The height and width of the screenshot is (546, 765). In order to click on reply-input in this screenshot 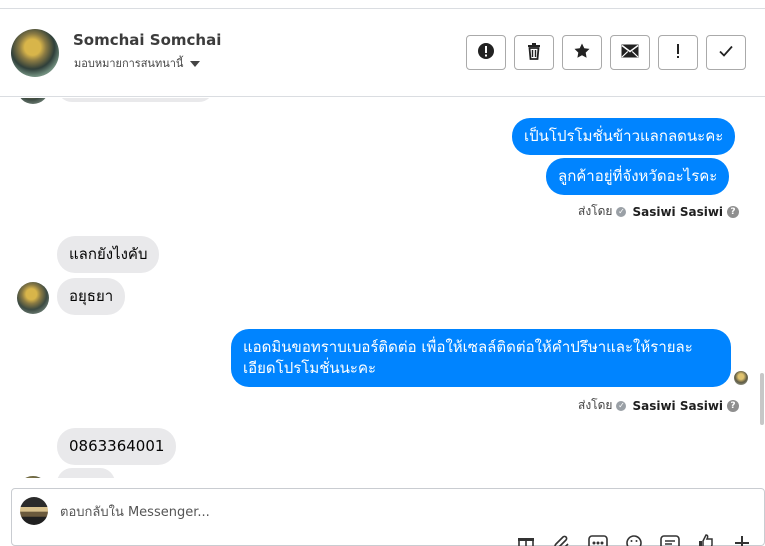, I will do `click(310, 512)`.